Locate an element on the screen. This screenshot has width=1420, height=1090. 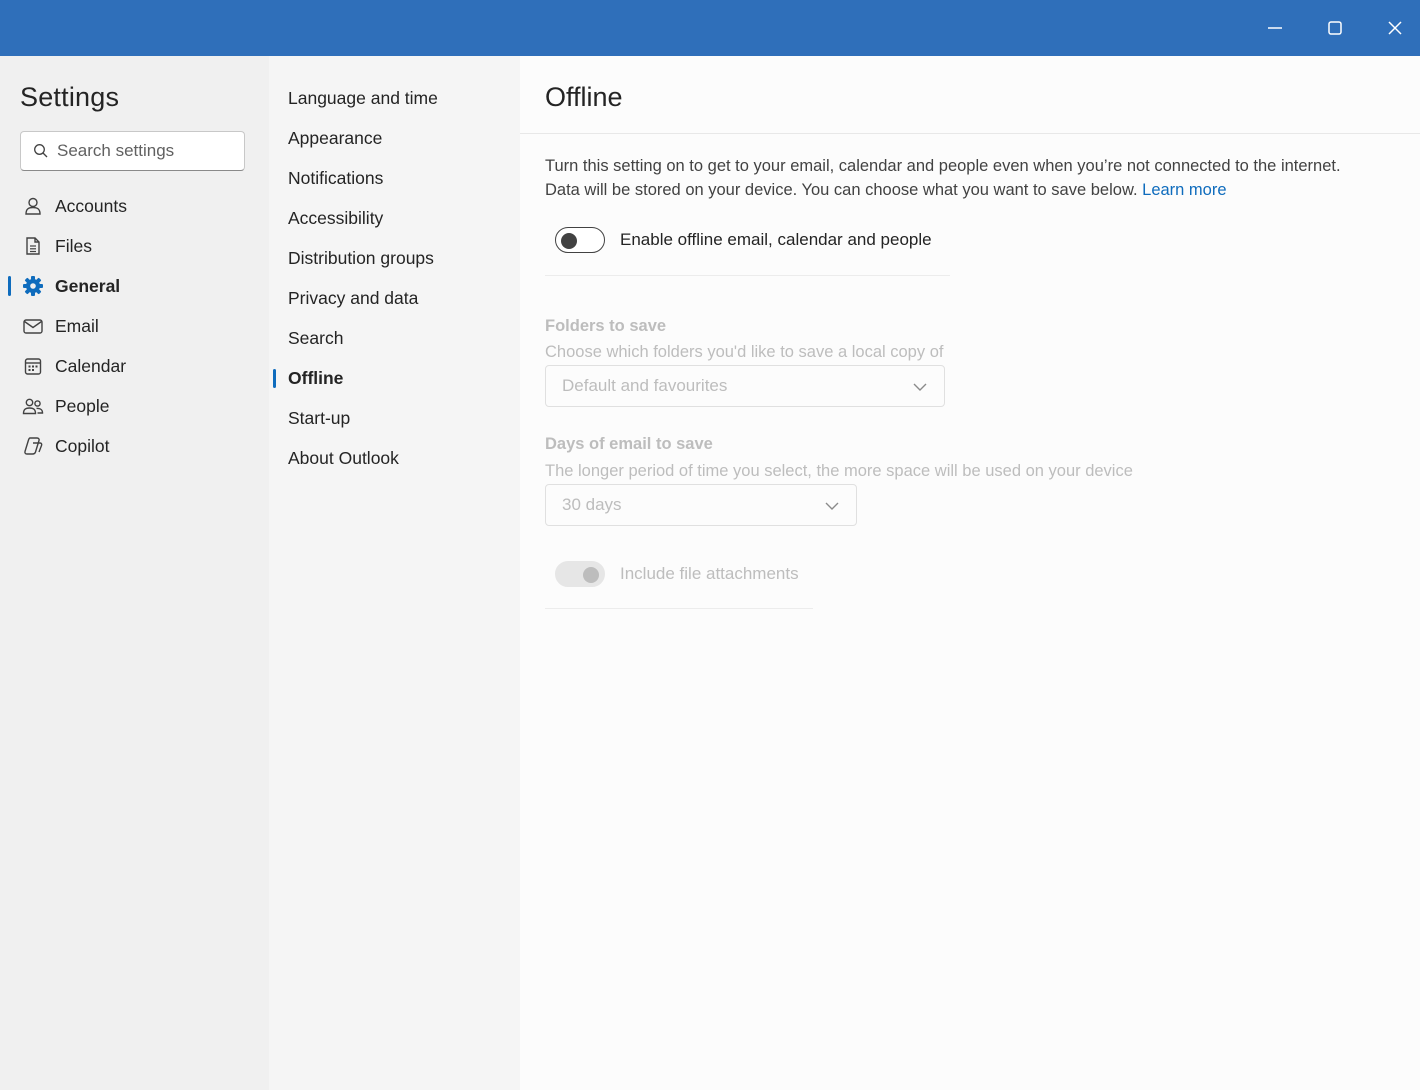
maximize-icon is located at coordinates (1335, 28).